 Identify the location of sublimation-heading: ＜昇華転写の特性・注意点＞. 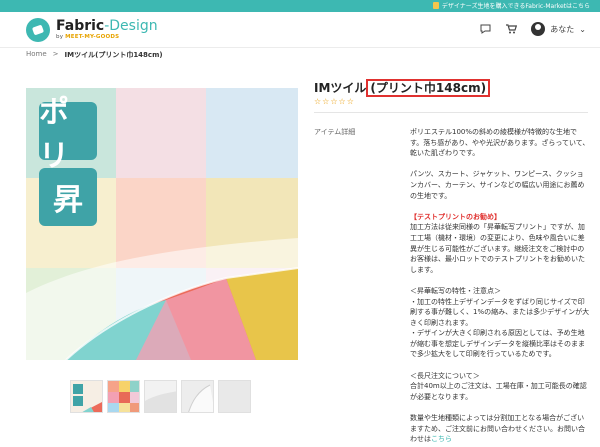
(455, 290).